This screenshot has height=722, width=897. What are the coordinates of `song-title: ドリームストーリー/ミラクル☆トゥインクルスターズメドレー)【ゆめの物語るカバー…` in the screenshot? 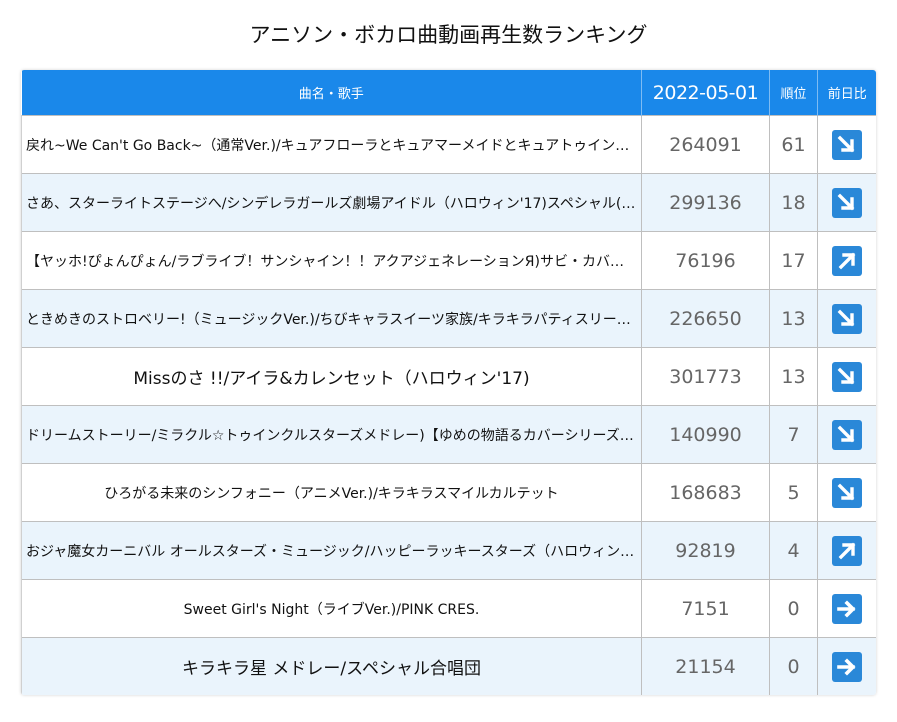 It's located at (331, 434).